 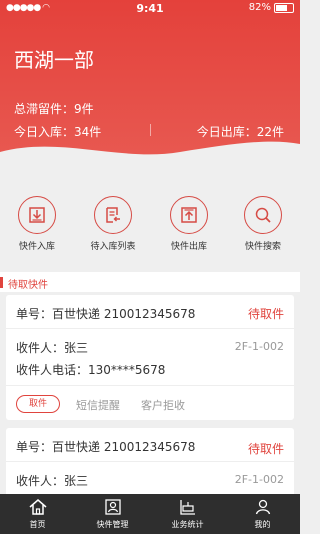 What do you see at coordinates (37, 215) in the screenshot?
I see `inbox-download-icon` at bounding box center [37, 215].